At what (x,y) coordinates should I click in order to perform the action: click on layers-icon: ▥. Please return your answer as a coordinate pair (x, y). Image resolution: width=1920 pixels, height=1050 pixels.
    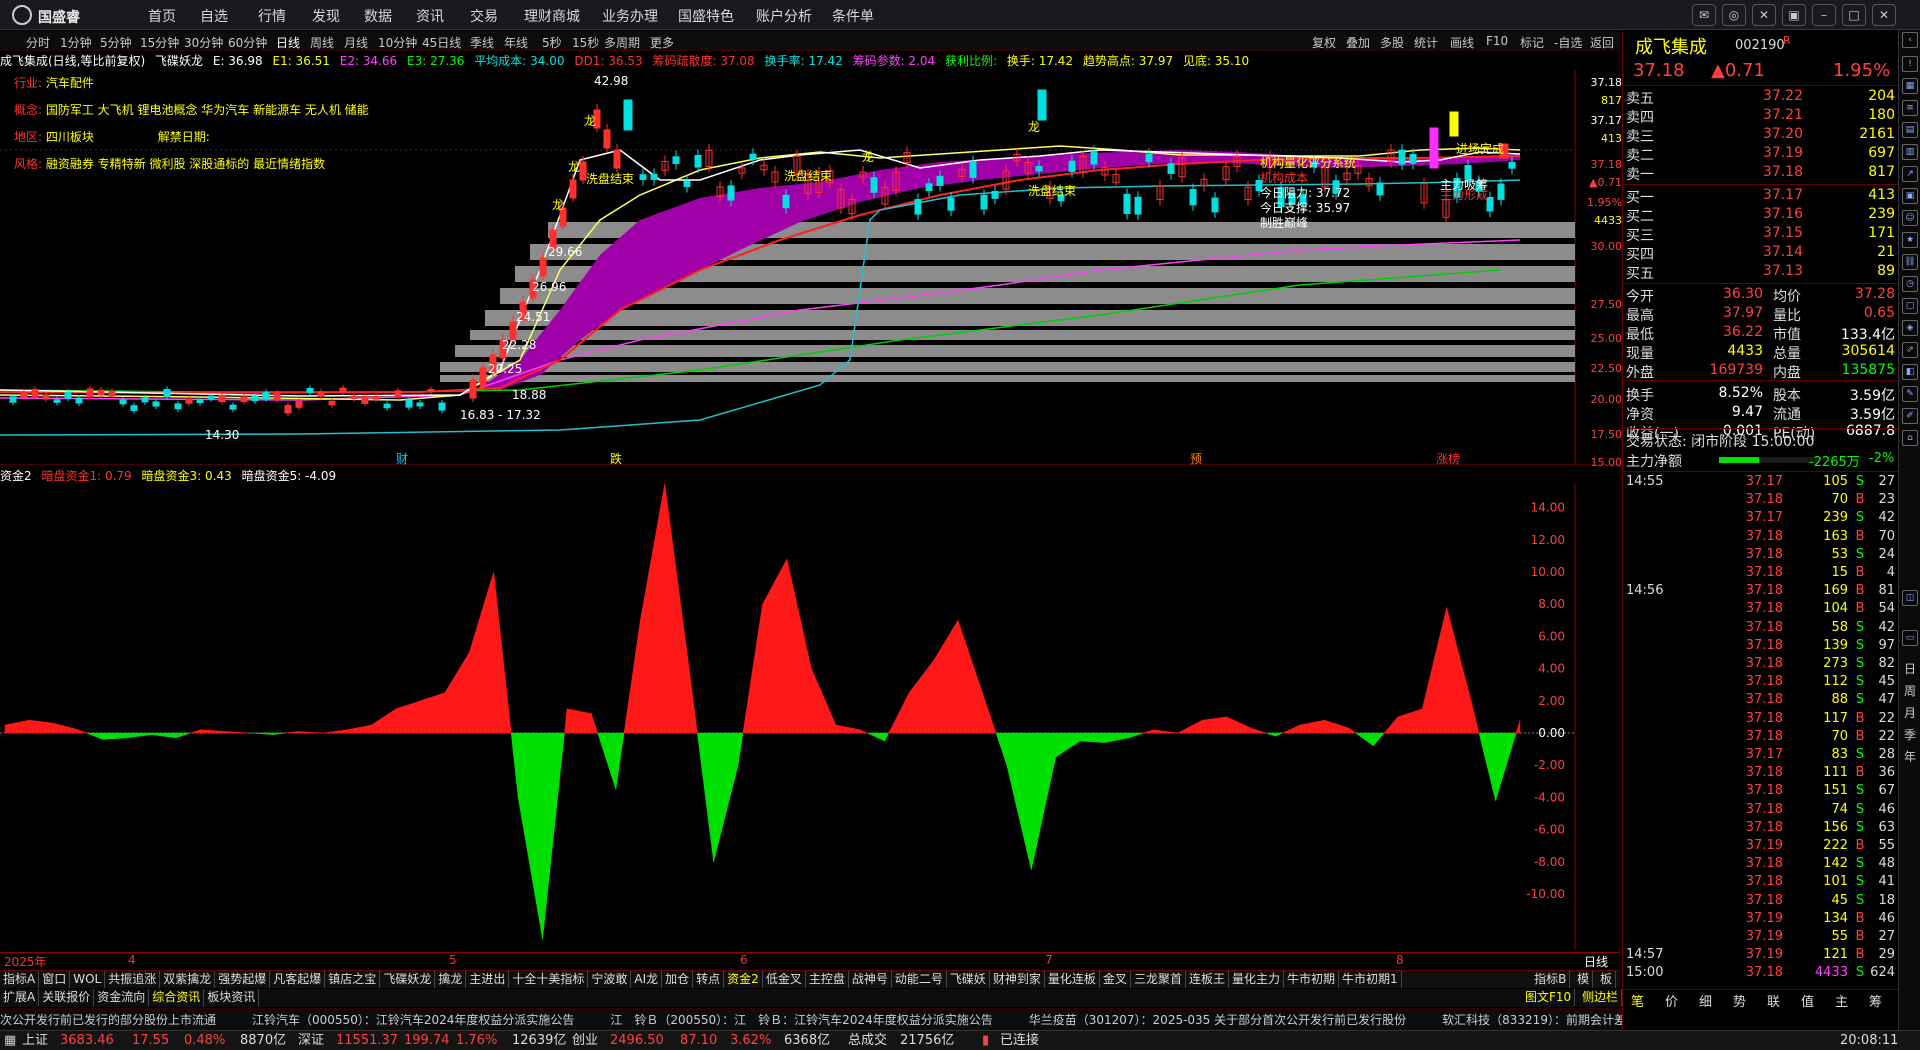
    Looking at the image, I should click on (1910, 152).